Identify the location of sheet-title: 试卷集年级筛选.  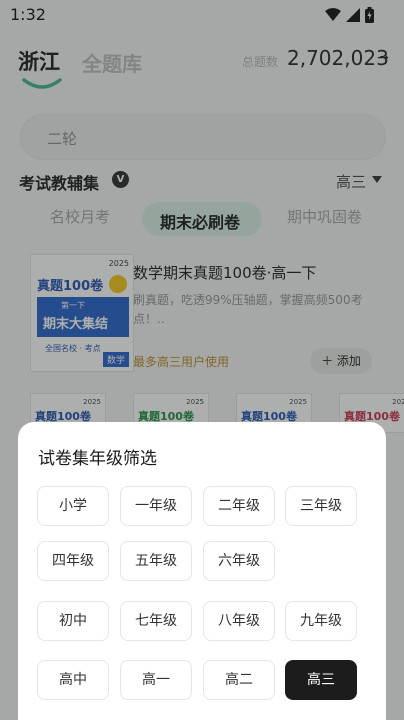
(97, 459).